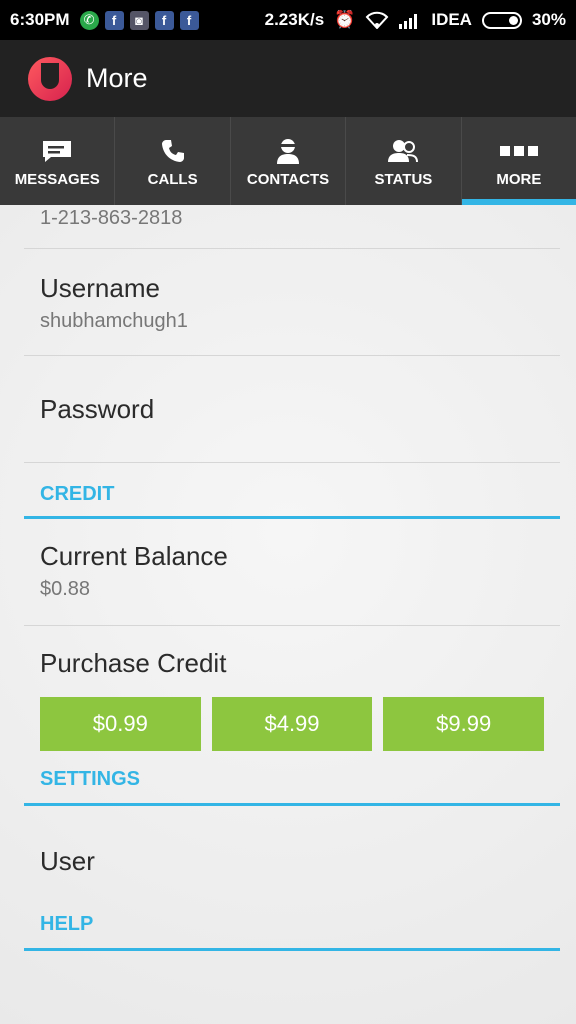  What do you see at coordinates (288, 151) in the screenshot?
I see `contact-icon` at bounding box center [288, 151].